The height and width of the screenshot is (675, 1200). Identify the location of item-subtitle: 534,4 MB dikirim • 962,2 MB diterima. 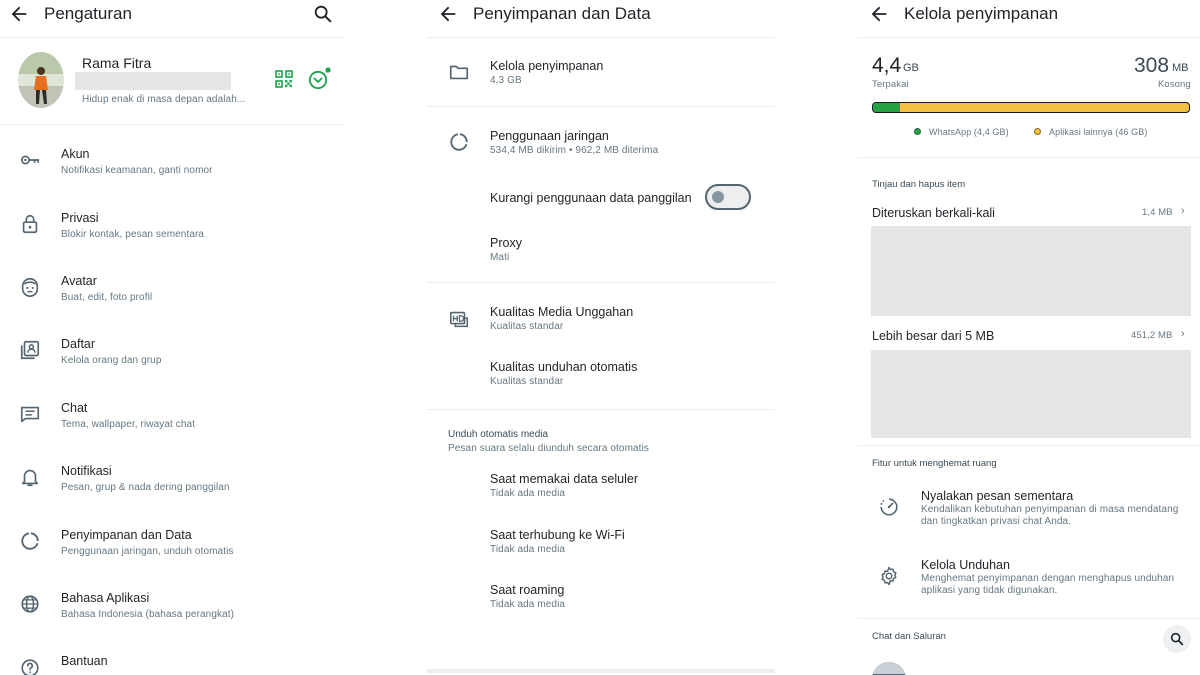
(574, 150).